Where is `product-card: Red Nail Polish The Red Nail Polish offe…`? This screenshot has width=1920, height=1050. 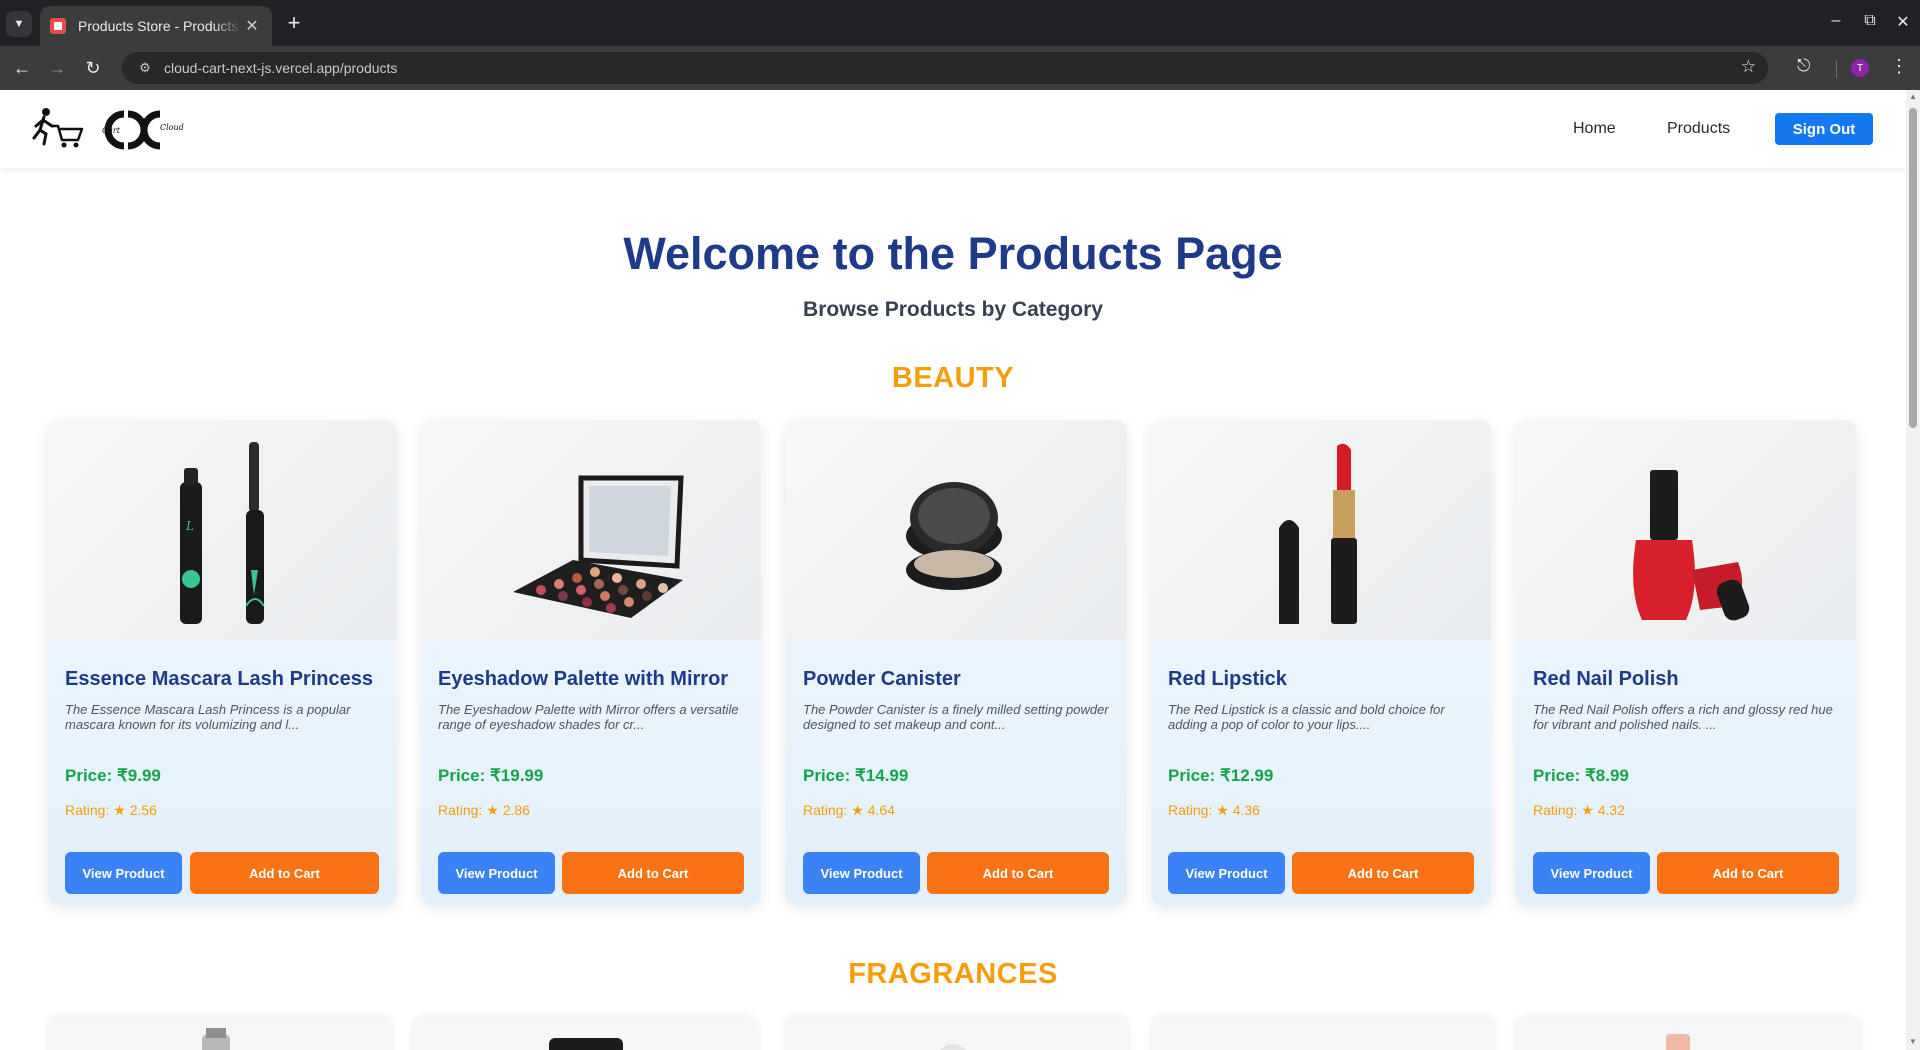 product-card: Red Nail Polish The Red Nail Polish offe… is located at coordinates (1686, 662).